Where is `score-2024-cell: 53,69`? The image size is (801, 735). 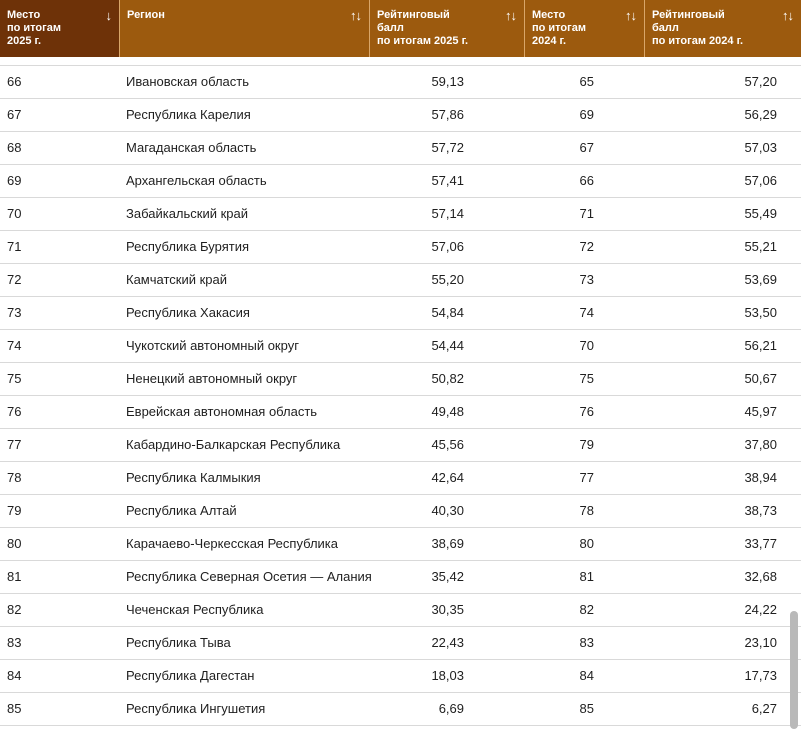 score-2024-cell: 53,69 is located at coordinates (760, 279).